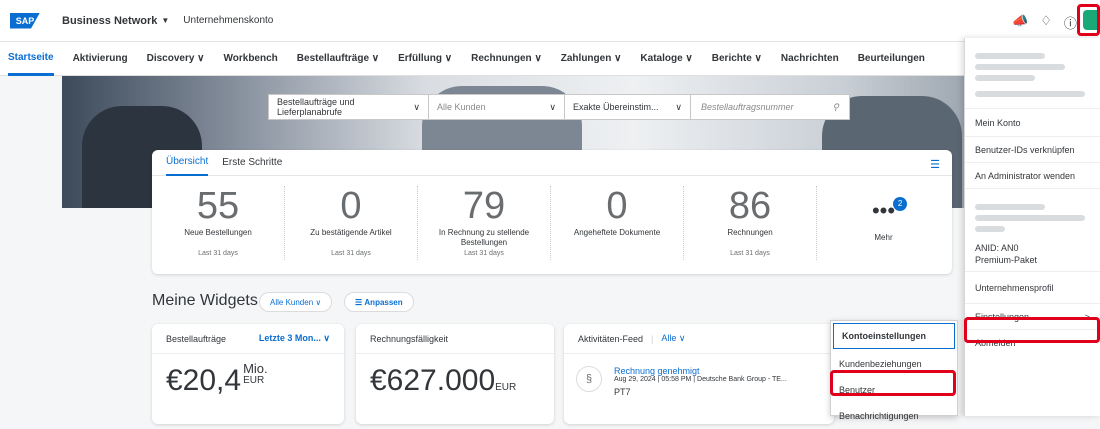 This screenshot has height=429, width=1100. What do you see at coordinates (1046, 22) in the screenshot?
I see `bell-icon: ♢` at bounding box center [1046, 22].